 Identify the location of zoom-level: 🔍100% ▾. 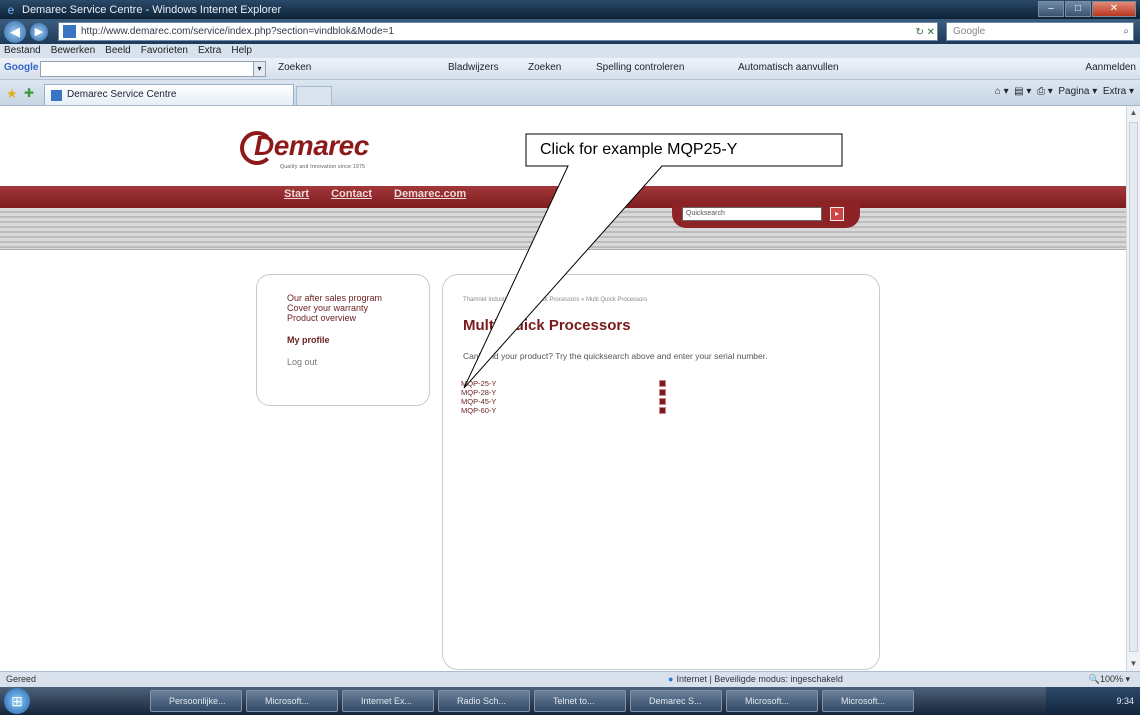
(1109, 679).